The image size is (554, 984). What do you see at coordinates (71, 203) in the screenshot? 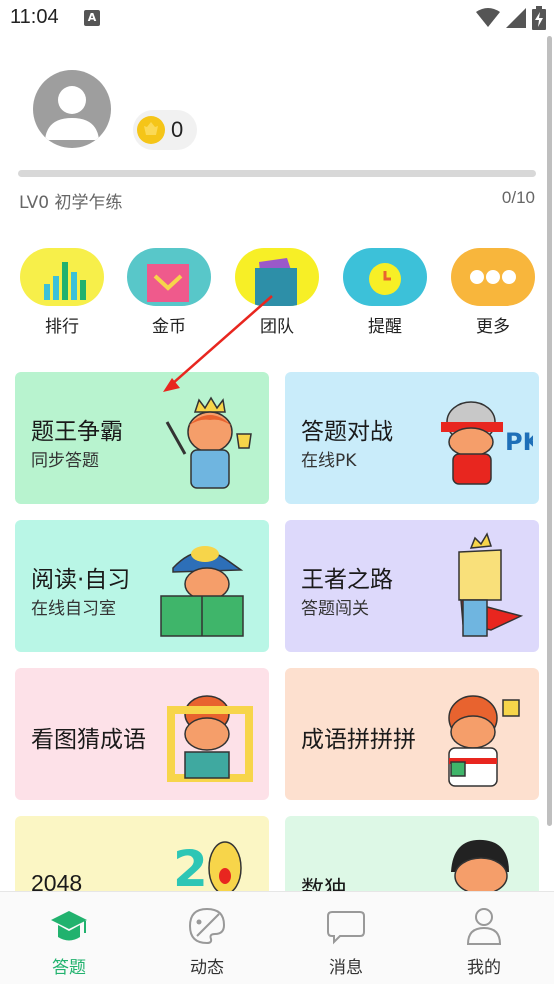
I see `level-label: LV0 初学乍练` at bounding box center [71, 203].